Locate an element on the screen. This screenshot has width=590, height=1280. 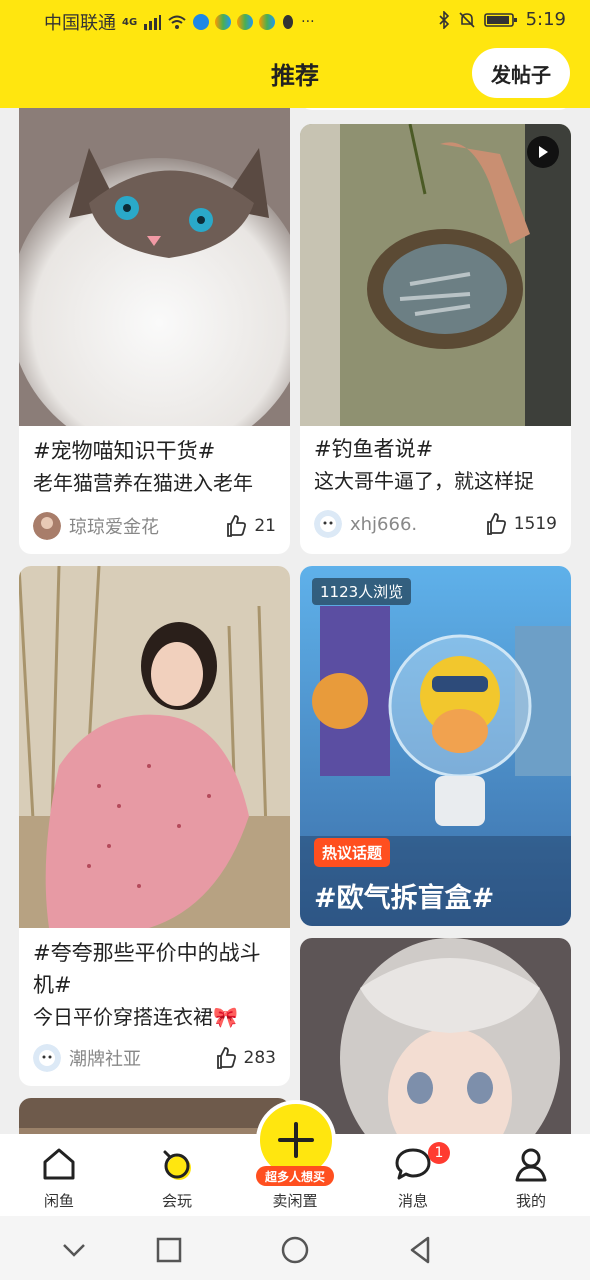
card-topic-tag: #钓鱼者说# is located at coordinates (374, 449).